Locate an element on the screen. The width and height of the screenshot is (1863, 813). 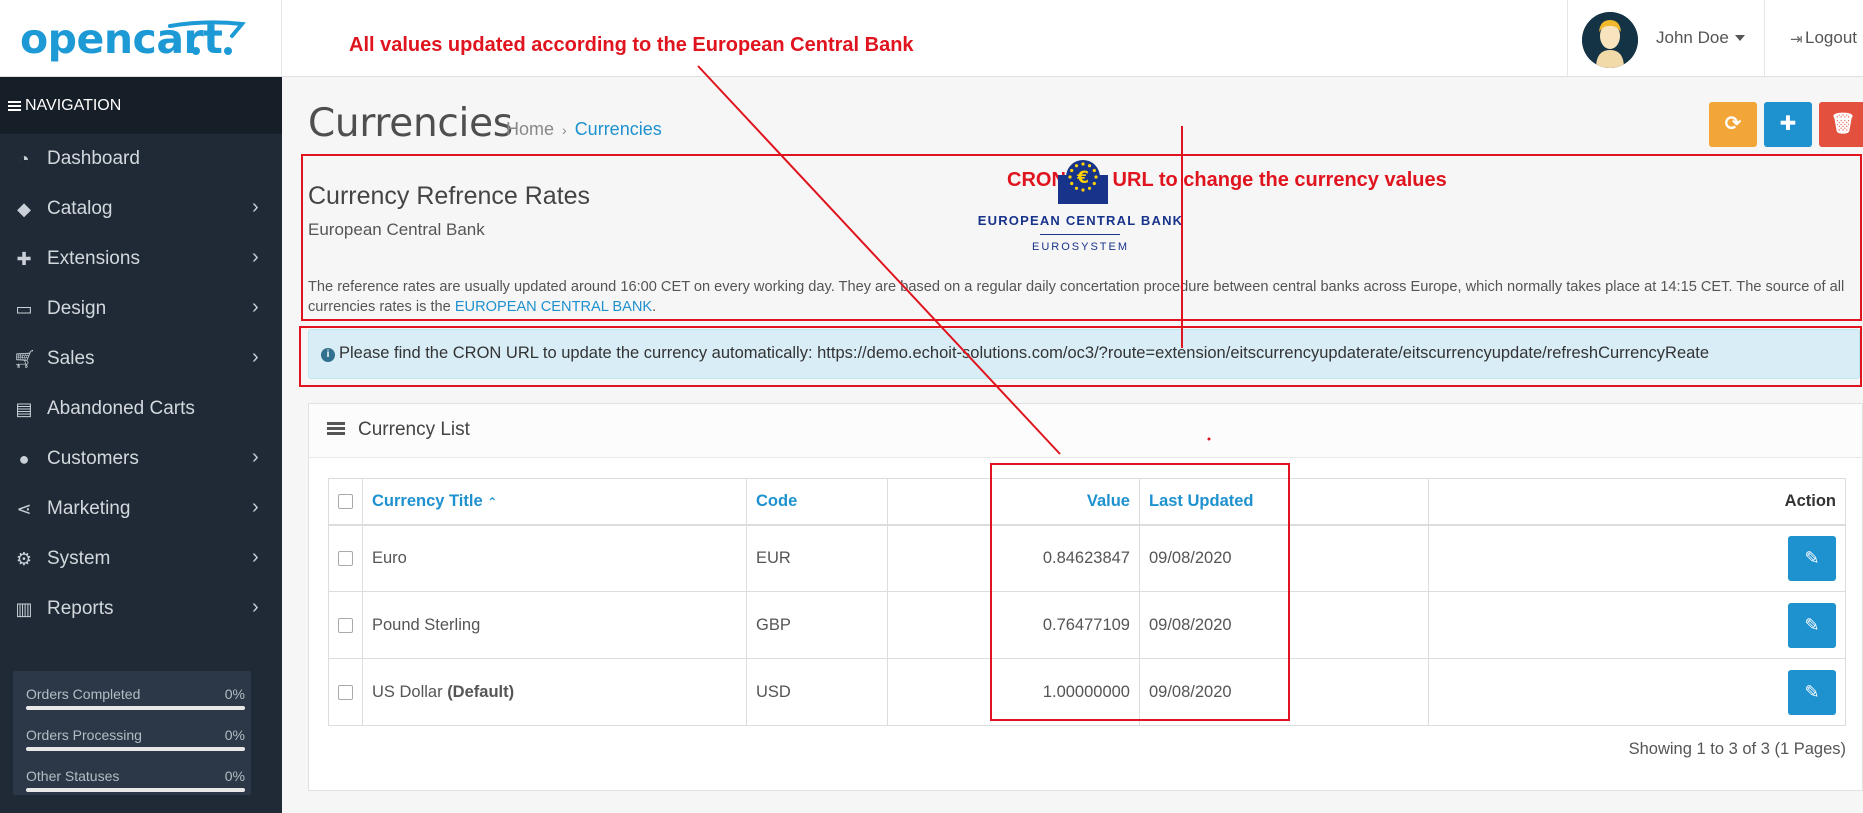
annotation-line-values is located at coordinates (879, 260).